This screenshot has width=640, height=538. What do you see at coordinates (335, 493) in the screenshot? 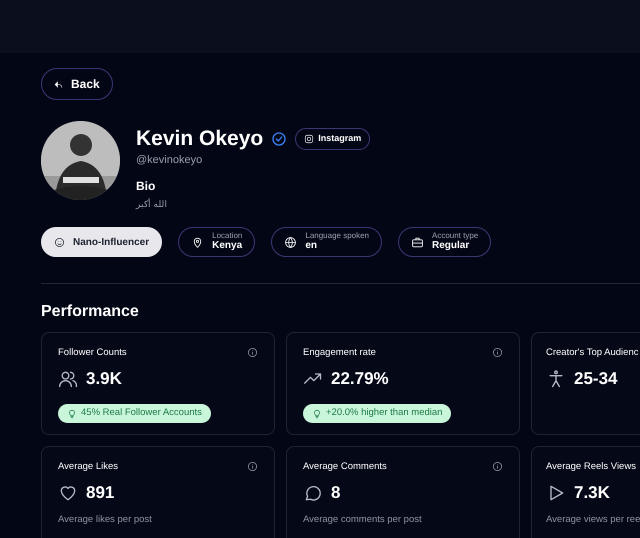
I see `metric-value: 8` at bounding box center [335, 493].